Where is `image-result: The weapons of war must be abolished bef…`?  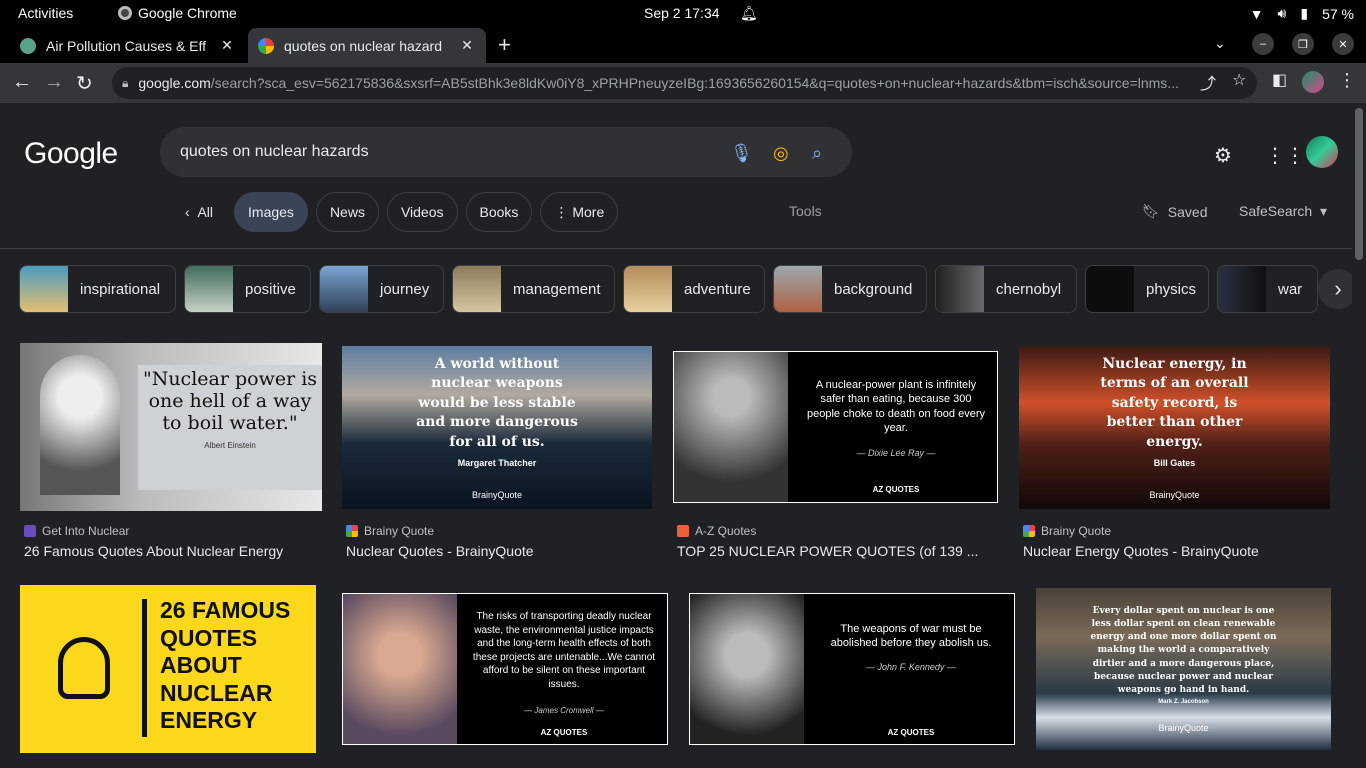 image-result: The weapons of war must be abolished bef… is located at coordinates (852, 669).